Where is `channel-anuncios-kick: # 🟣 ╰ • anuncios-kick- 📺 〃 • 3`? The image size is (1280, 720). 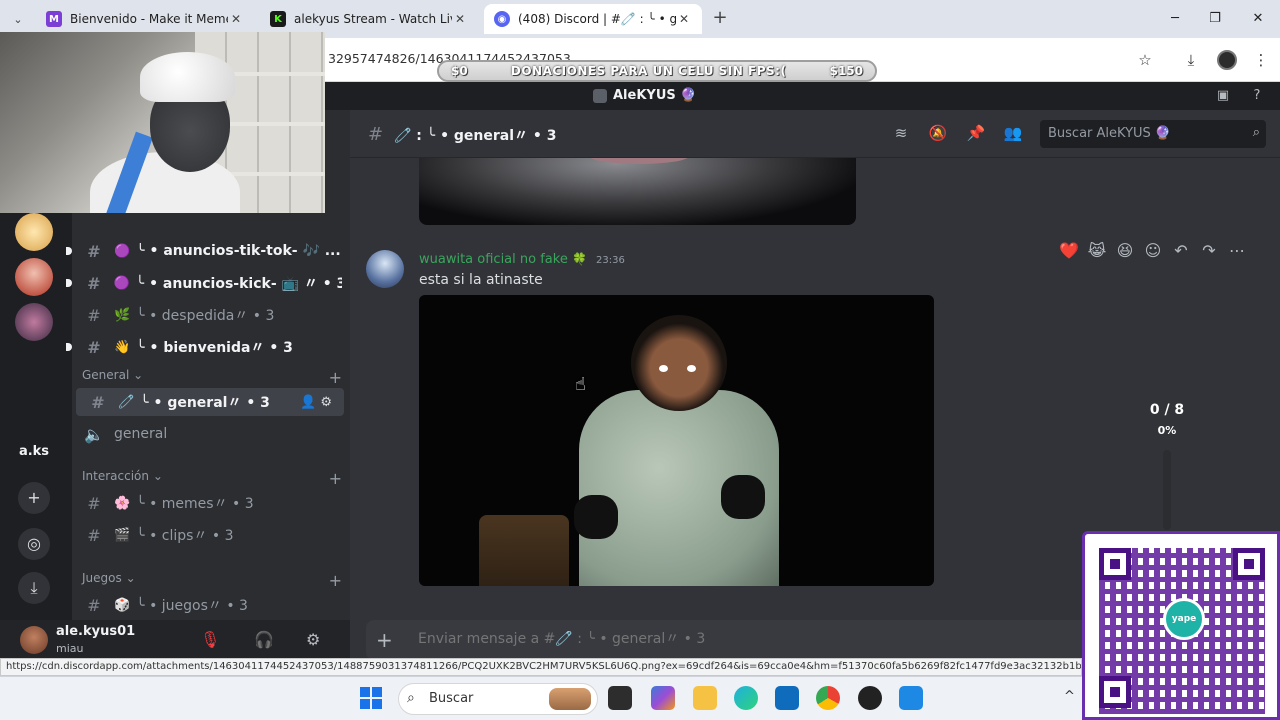
channel-anuncios-kick: # 🟣 ╰ • anuncios-kick- 📺 〃 • 3 is located at coordinates (204, 283).